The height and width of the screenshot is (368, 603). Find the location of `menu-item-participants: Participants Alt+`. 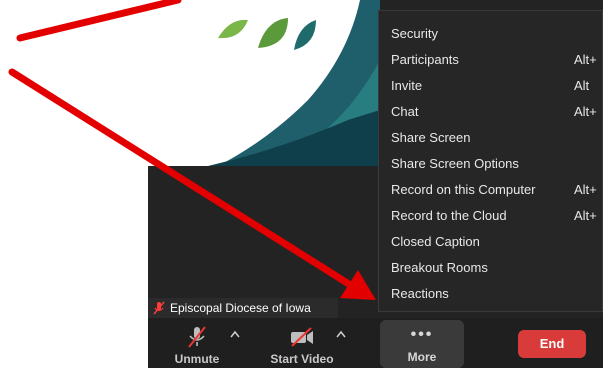

menu-item-participants: Participants Alt+ is located at coordinates (491, 60).